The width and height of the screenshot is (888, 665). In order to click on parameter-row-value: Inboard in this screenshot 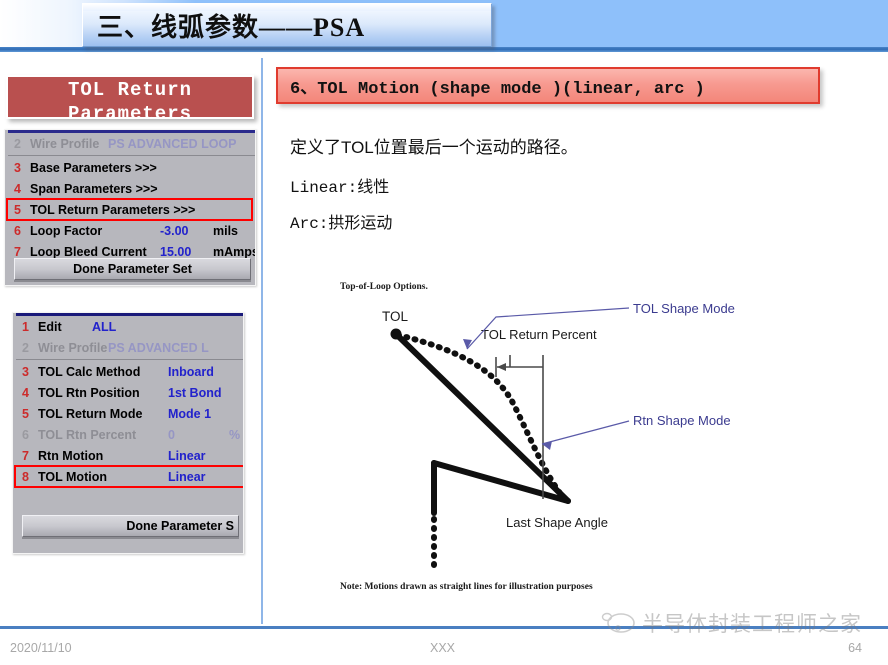, I will do `click(191, 372)`.